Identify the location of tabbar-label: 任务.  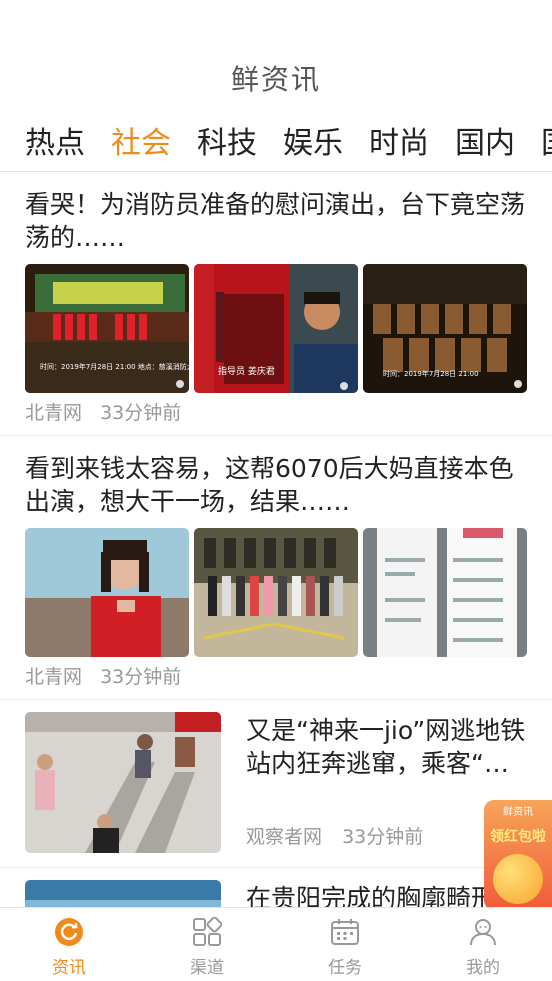
(345, 968).